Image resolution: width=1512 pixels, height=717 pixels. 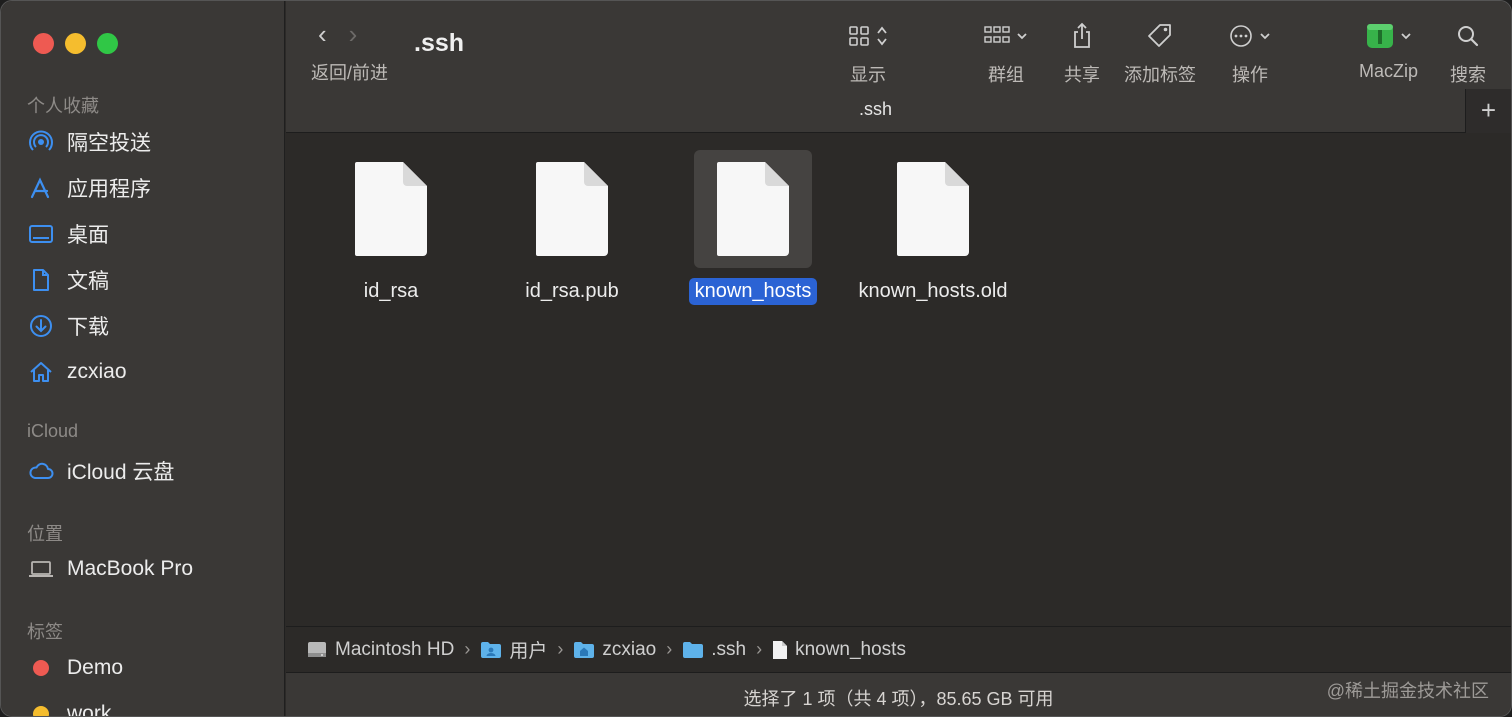 I want to click on sidebar-item-applications: 应用程序, so click(x=150, y=188).